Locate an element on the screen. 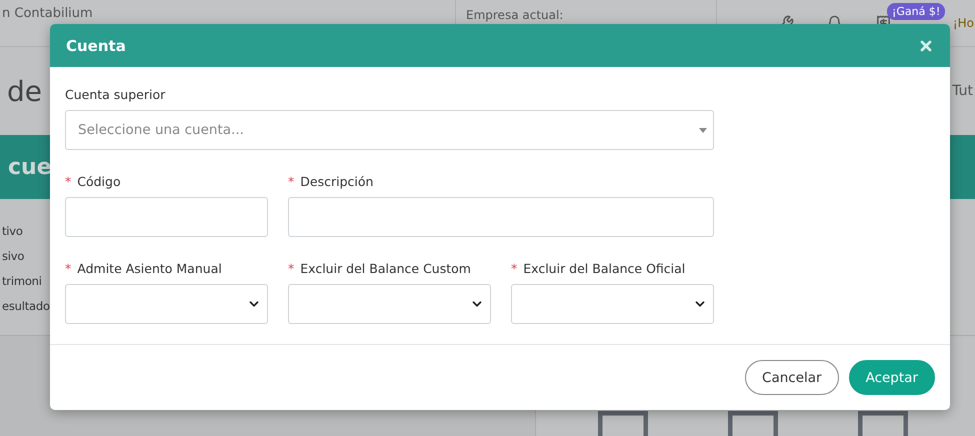 This screenshot has width=975, height=436. field-label: * Excluir del Balance Custom is located at coordinates (380, 268).